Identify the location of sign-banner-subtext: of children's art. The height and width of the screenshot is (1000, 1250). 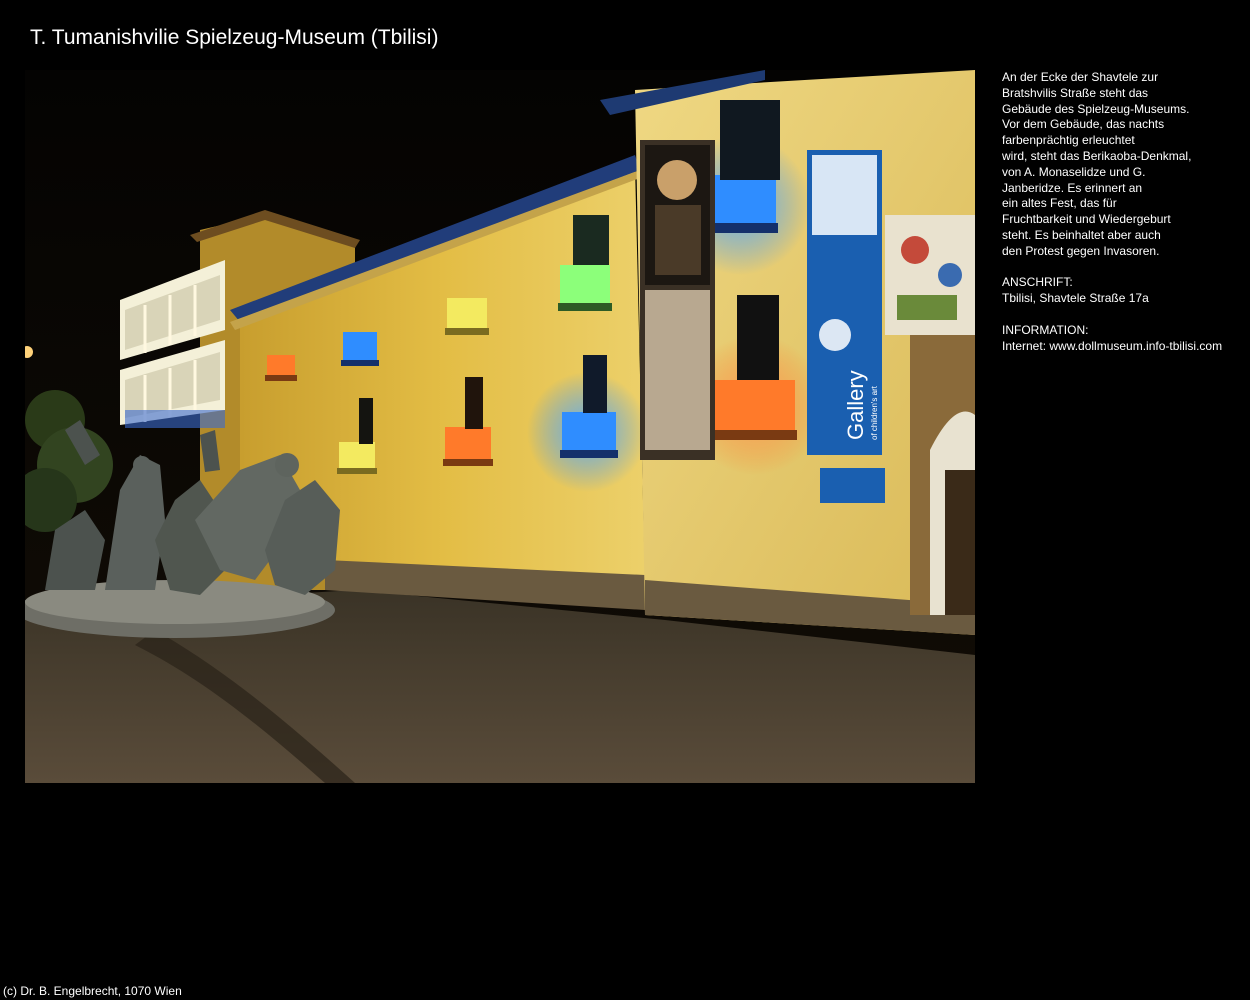
(874, 412).